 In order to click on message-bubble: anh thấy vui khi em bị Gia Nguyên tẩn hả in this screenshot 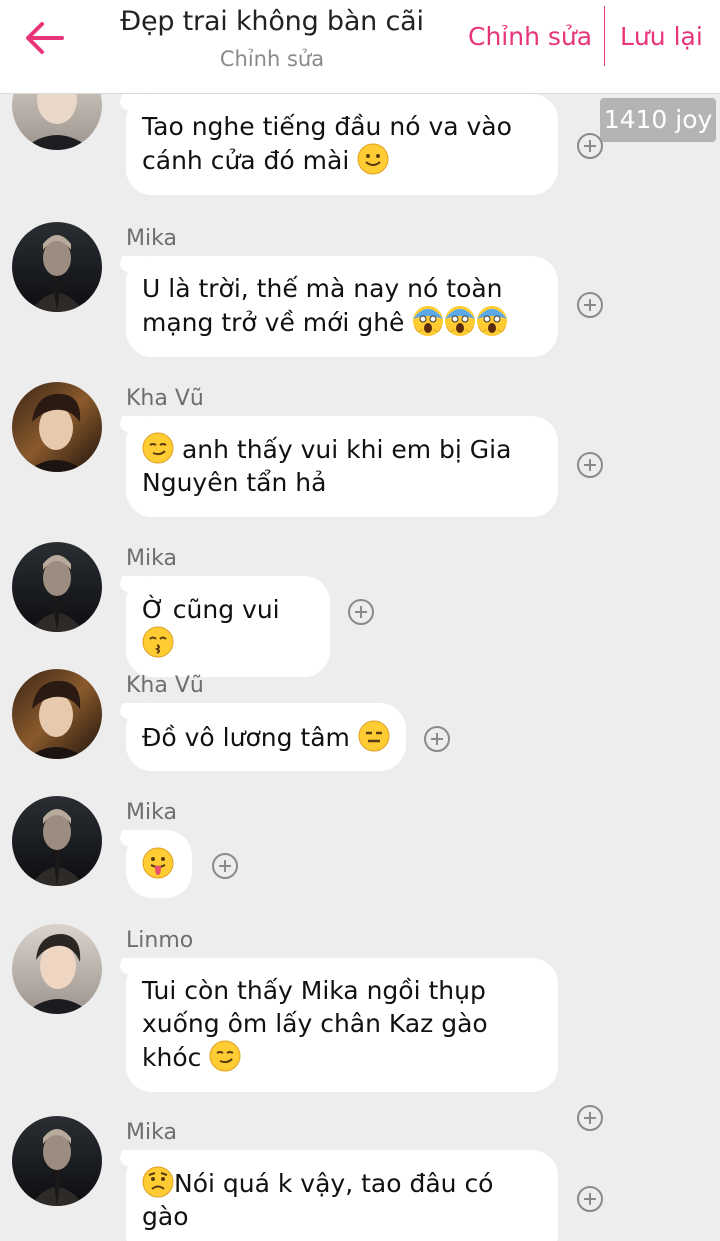, I will do `click(342, 466)`.